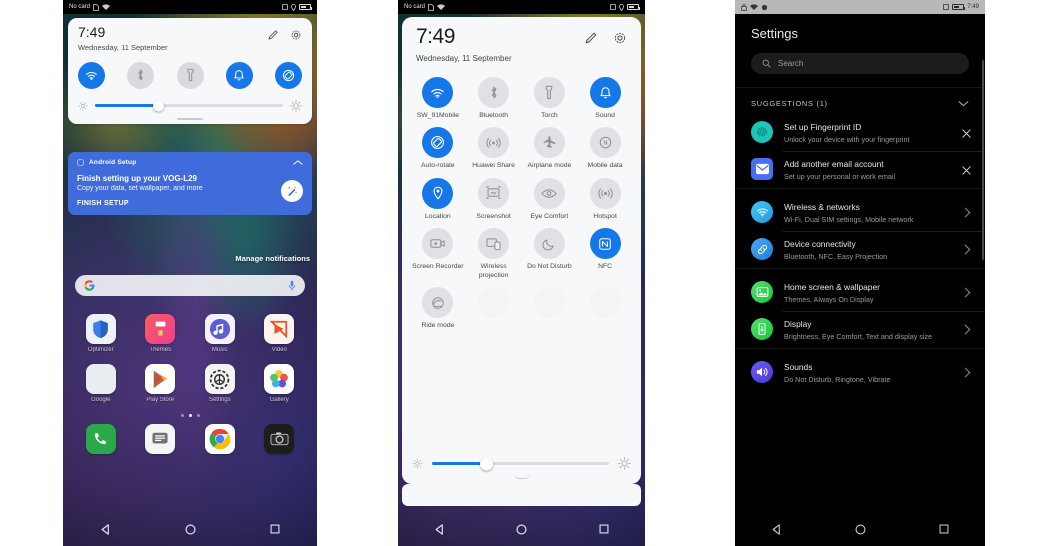 The width and height of the screenshot is (1040, 546). I want to click on tile-auto-rotate: Auto-rotate, so click(438, 146).